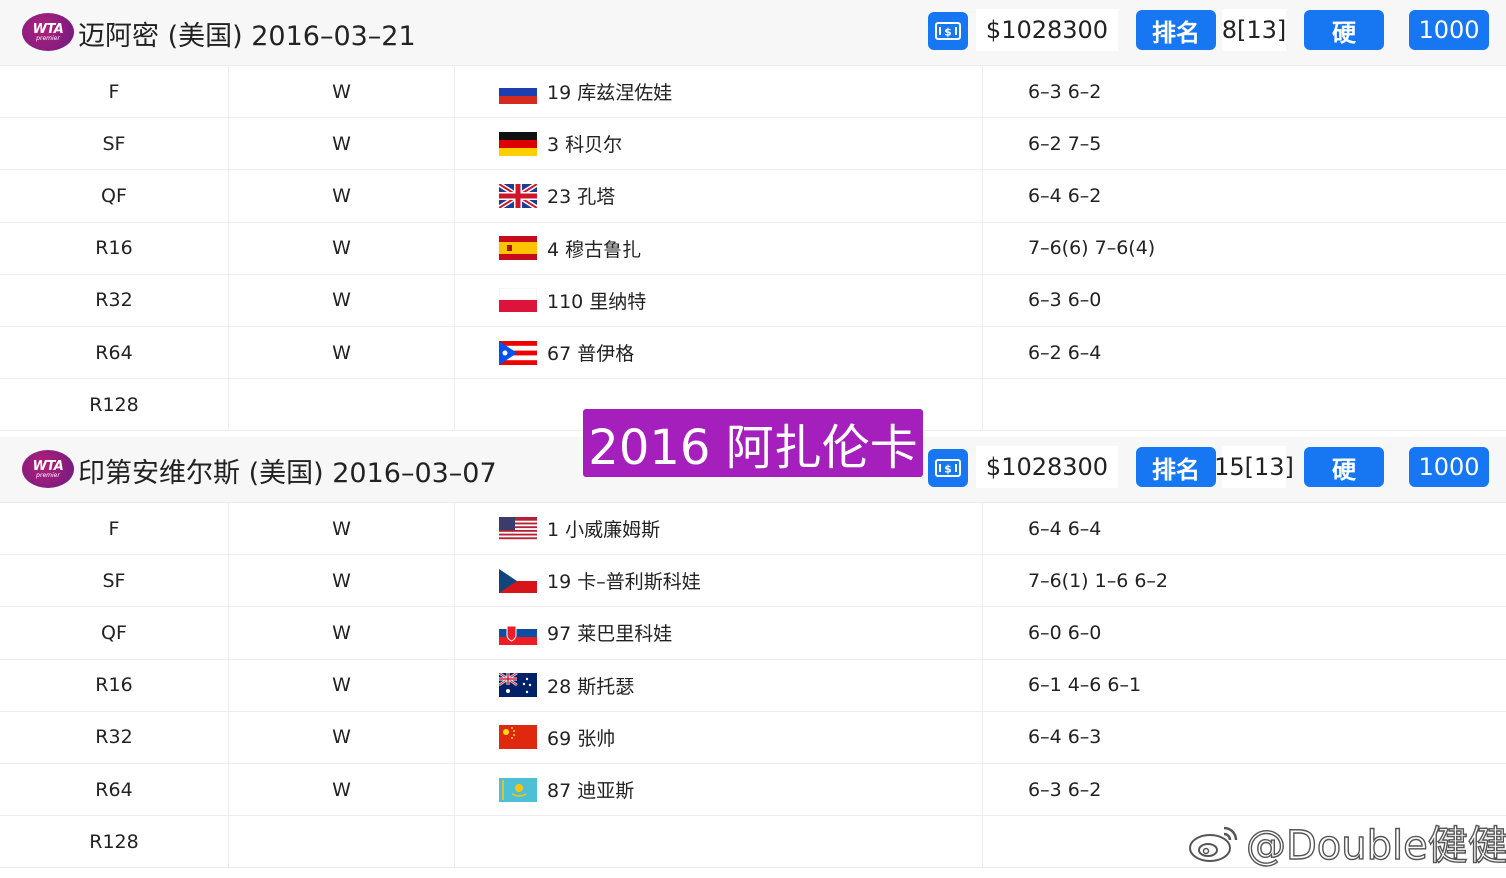  I want to click on weibo-icon, so click(1213, 844).